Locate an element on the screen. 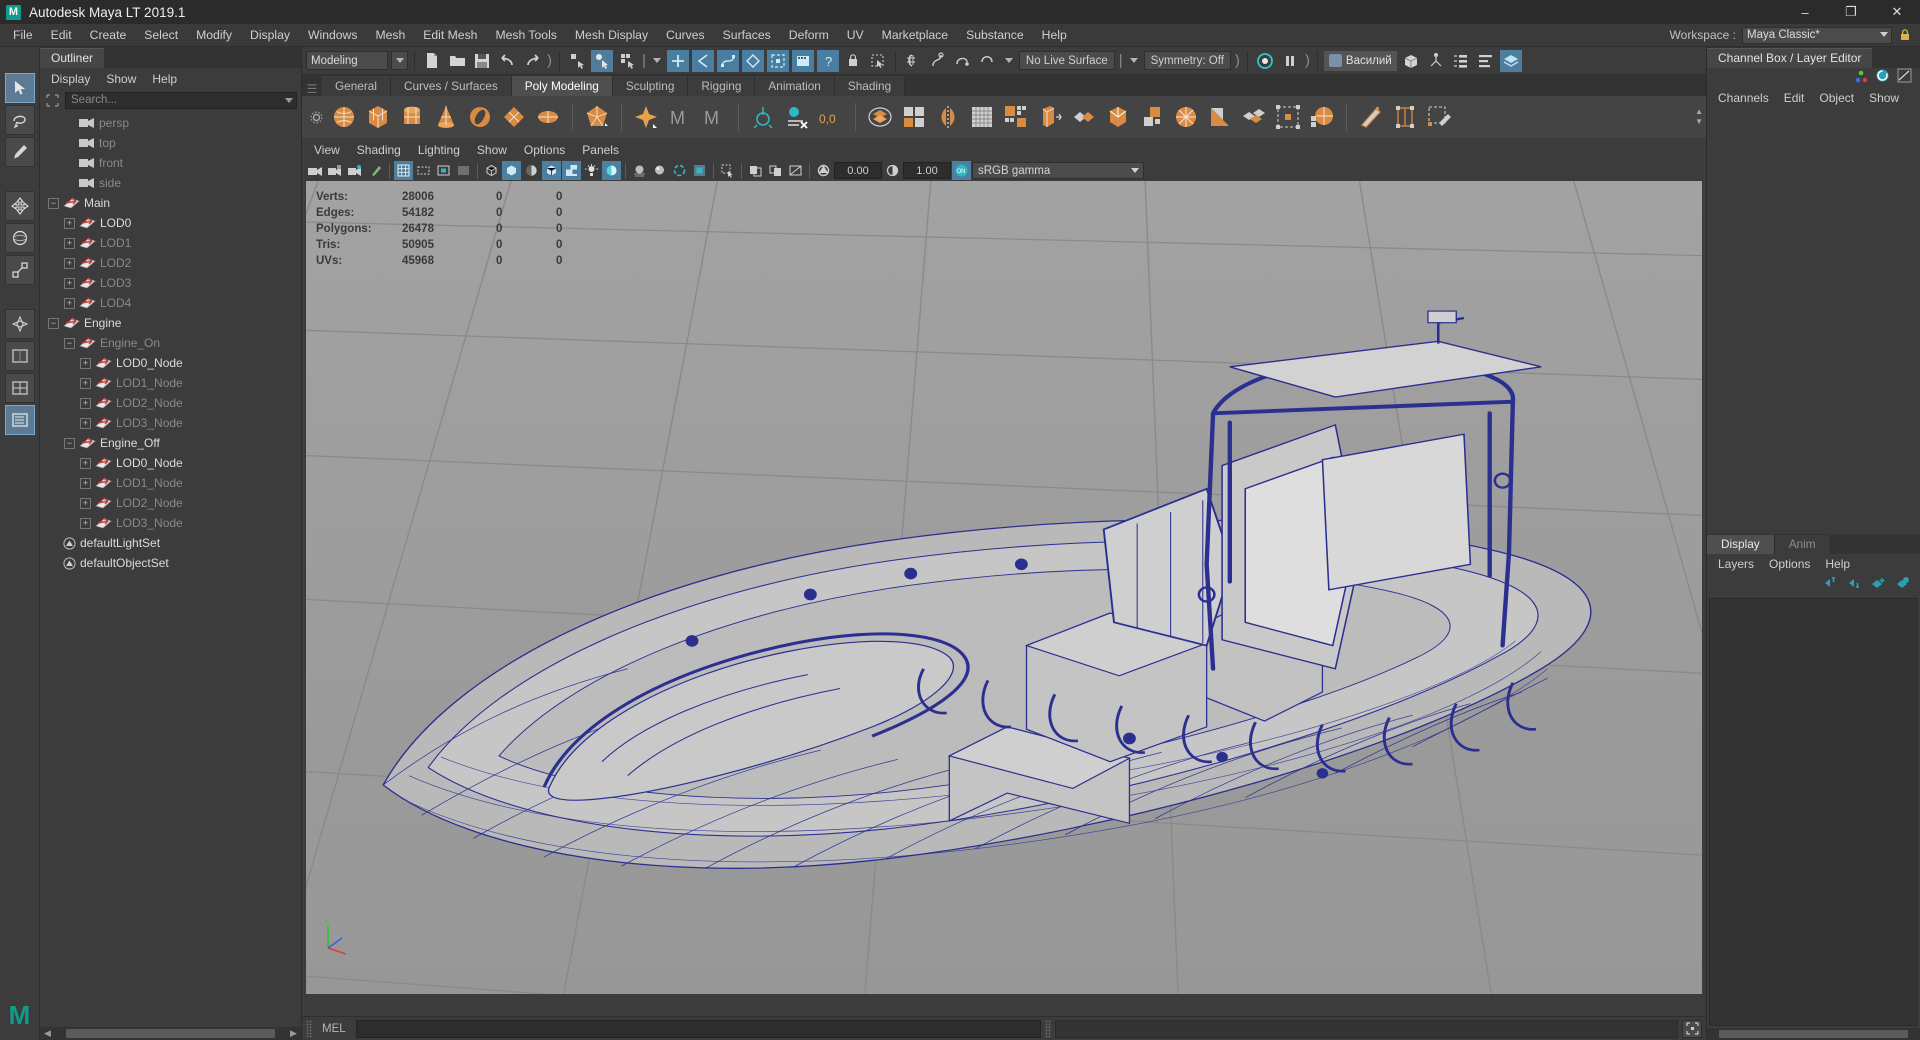 The width and height of the screenshot is (1920, 1040). combine-icon is located at coordinates (880, 117).